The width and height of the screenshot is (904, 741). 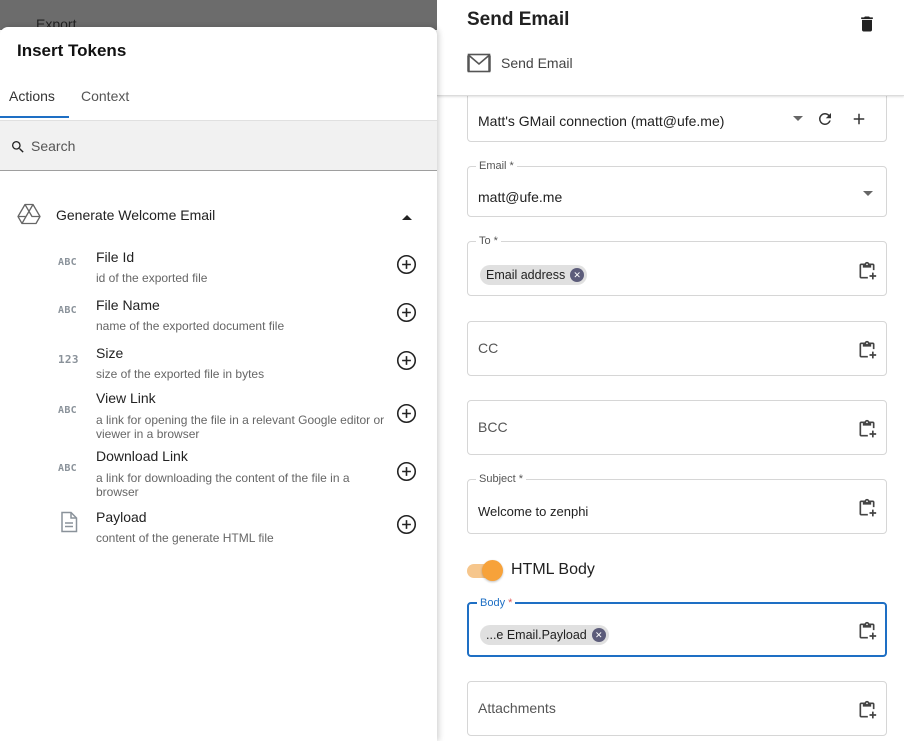 I want to click on document-icon, so click(x=69, y=522).